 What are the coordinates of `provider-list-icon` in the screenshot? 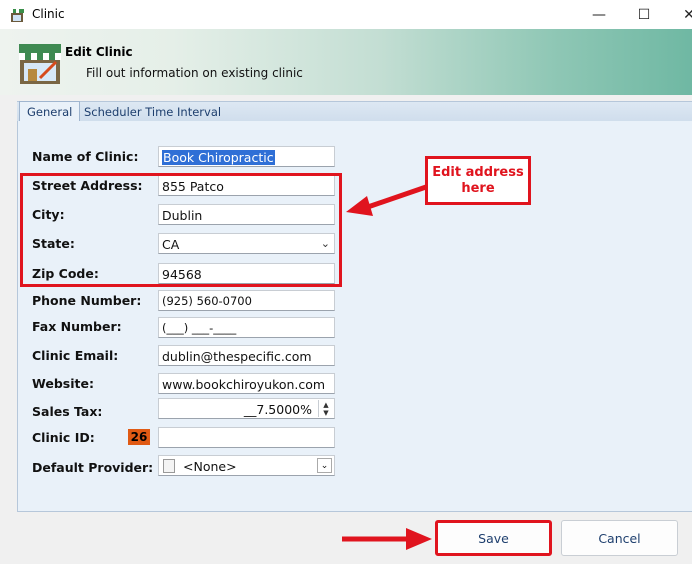 It's located at (169, 466).